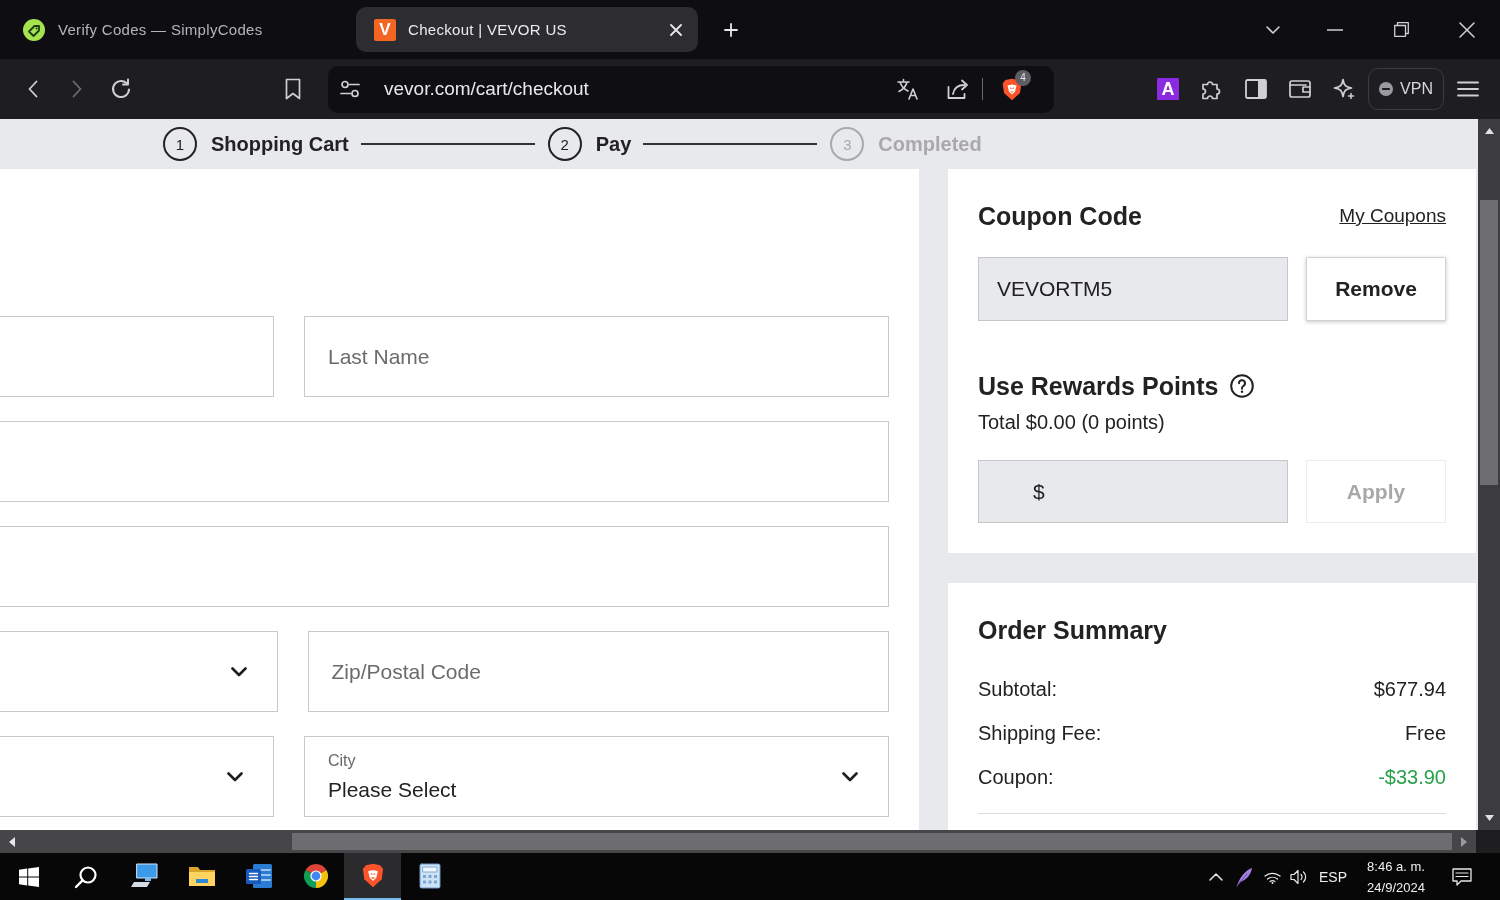 The width and height of the screenshot is (1500, 900). What do you see at coordinates (144, 875) in the screenshot?
I see `computer-icon` at bounding box center [144, 875].